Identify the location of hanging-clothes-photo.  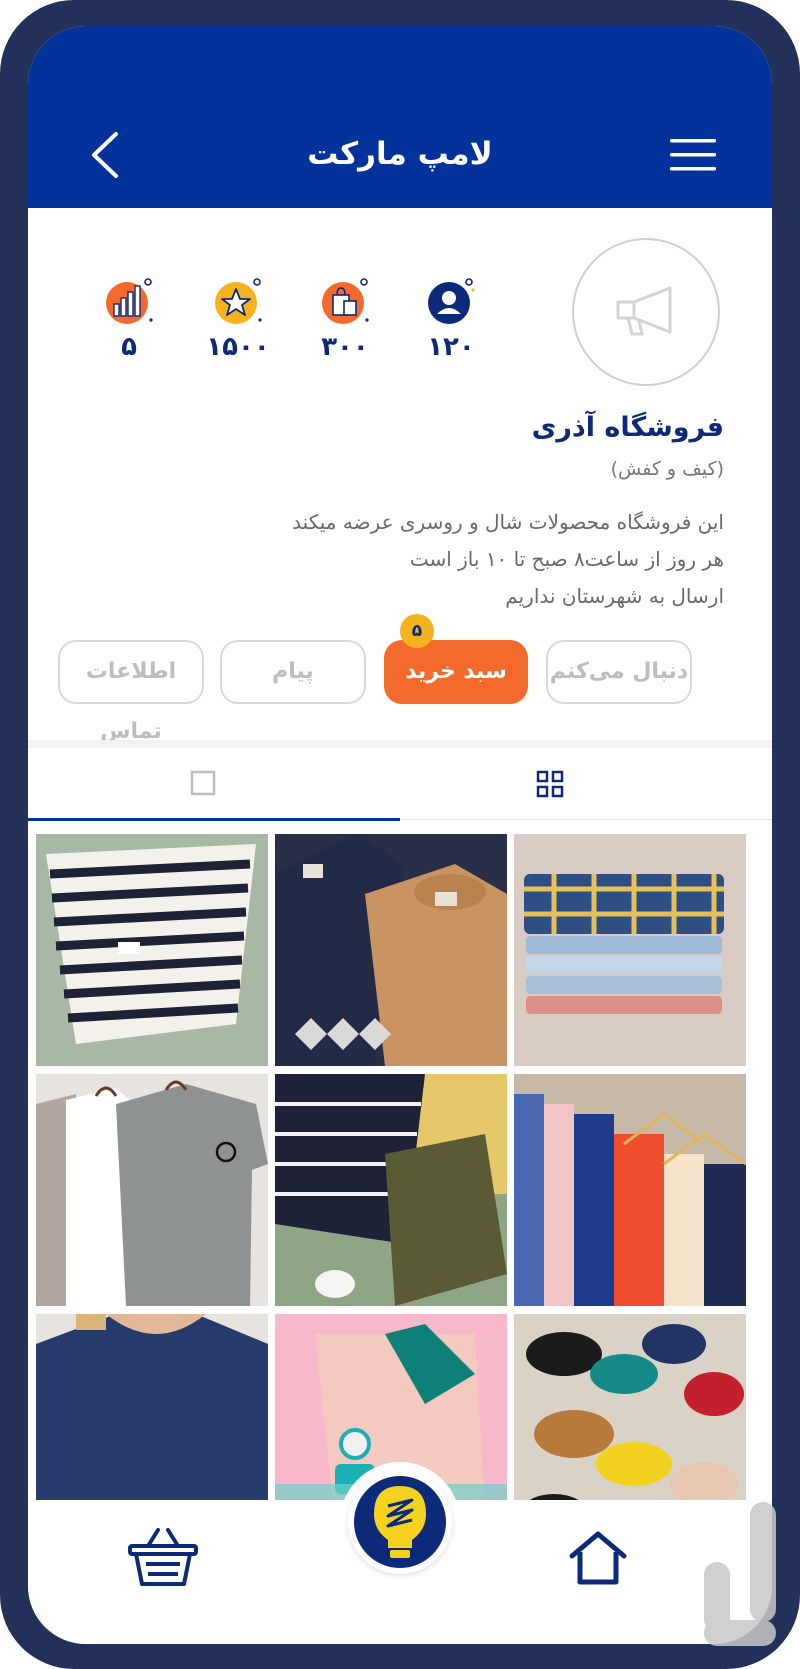
(630, 1190).